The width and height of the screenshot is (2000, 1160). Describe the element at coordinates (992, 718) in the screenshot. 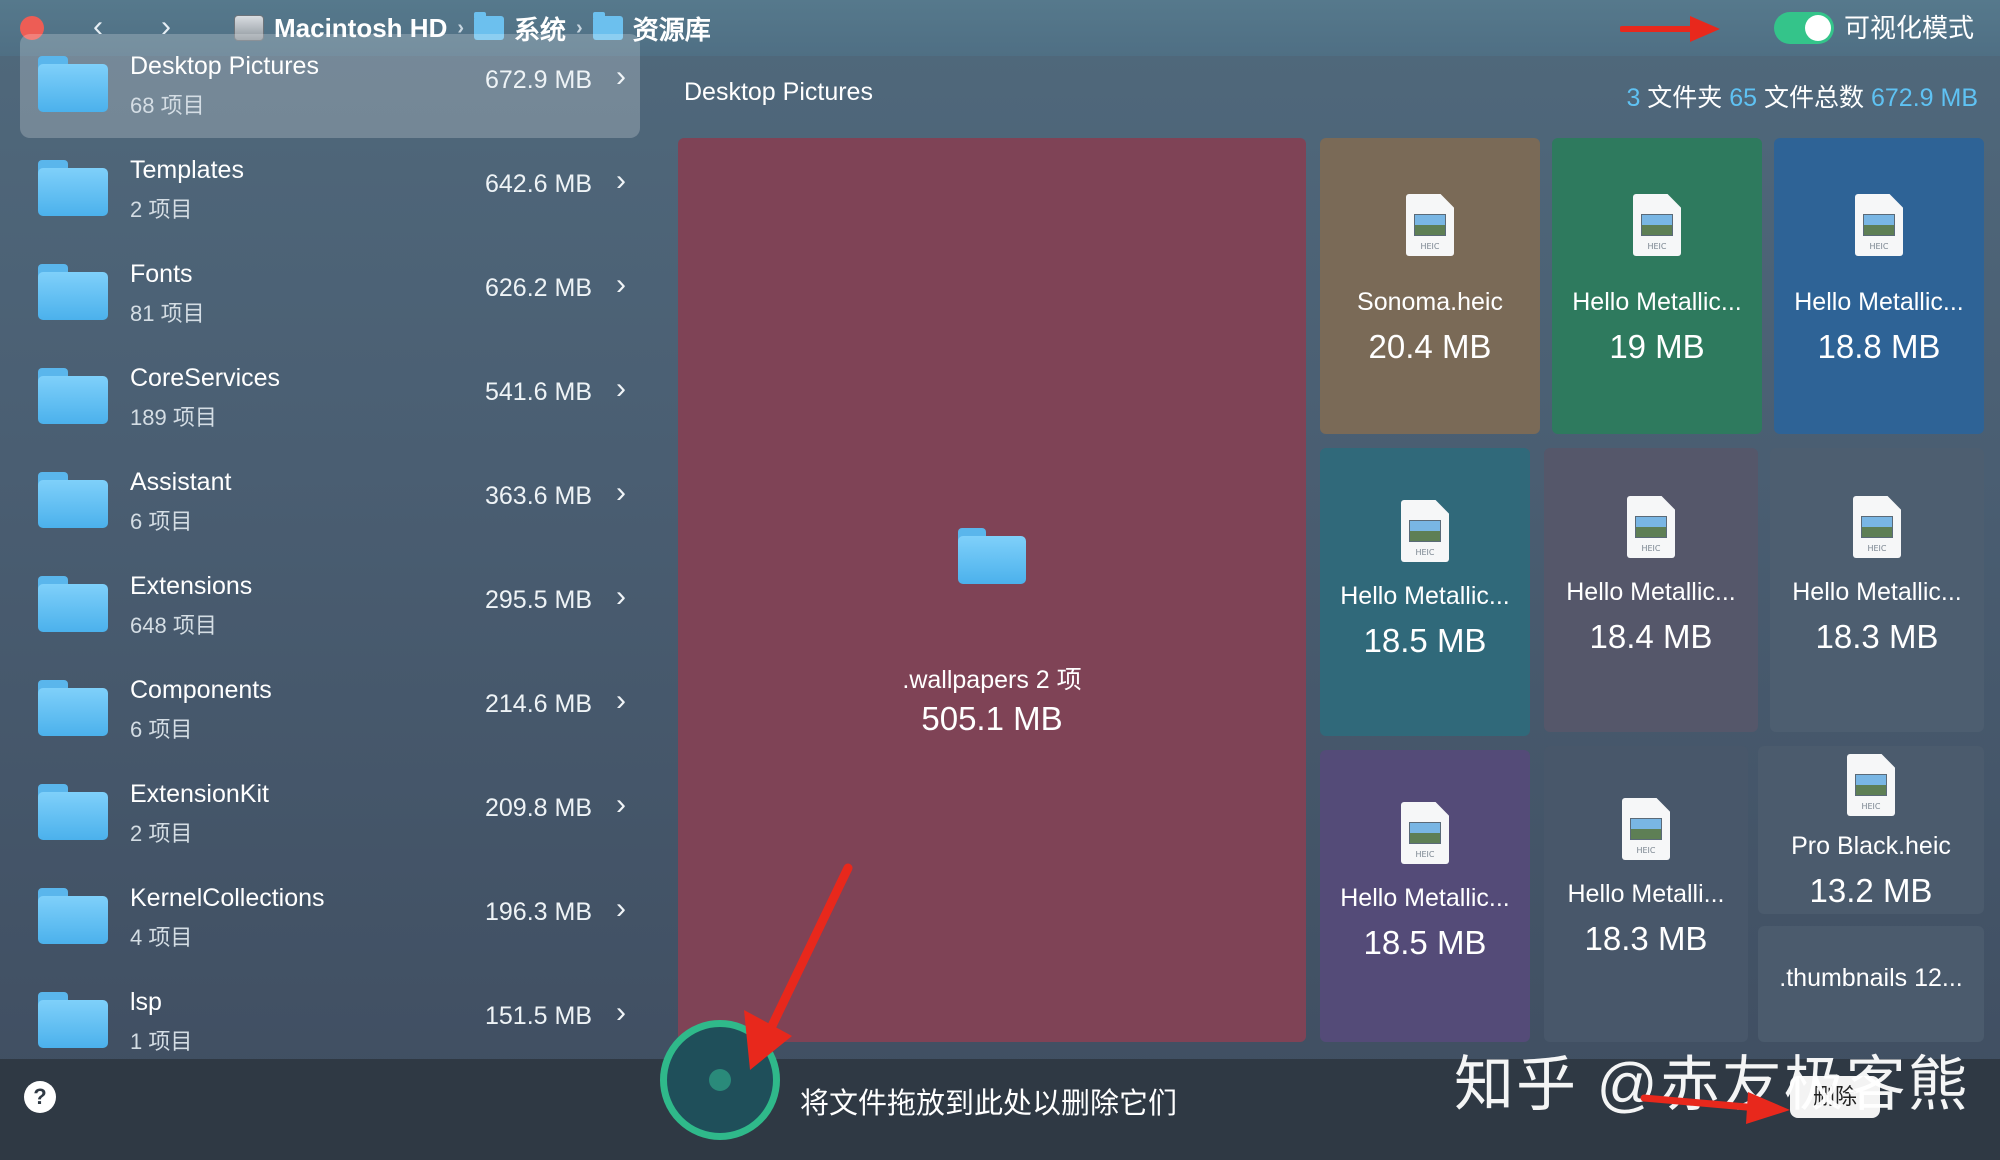

I see `tile-size: 505.1 MB` at that location.